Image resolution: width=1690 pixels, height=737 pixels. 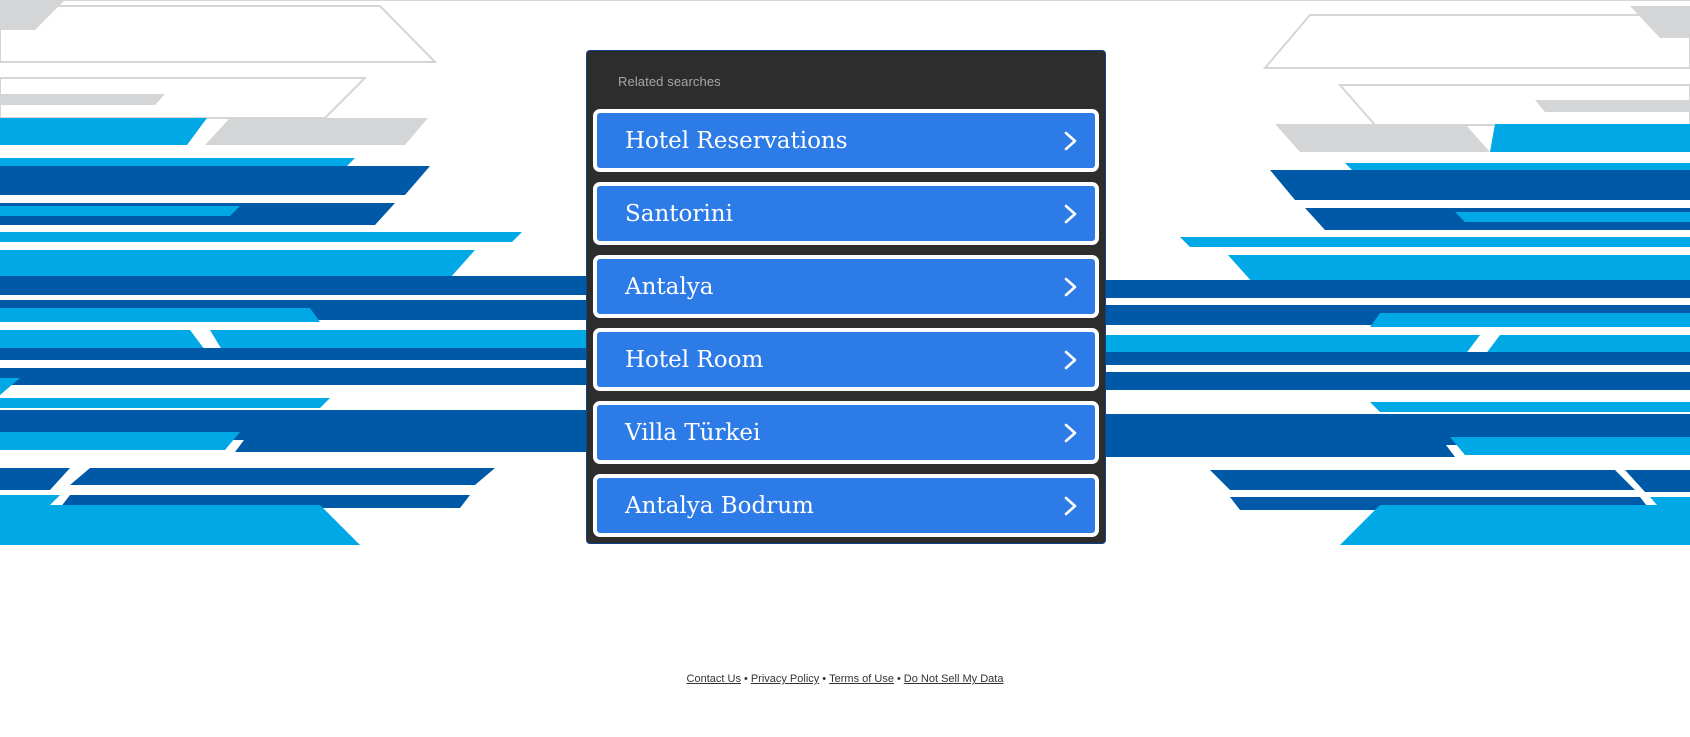 What do you see at coordinates (736, 140) in the screenshot?
I see `related-search-label: Hotel Reservations` at bounding box center [736, 140].